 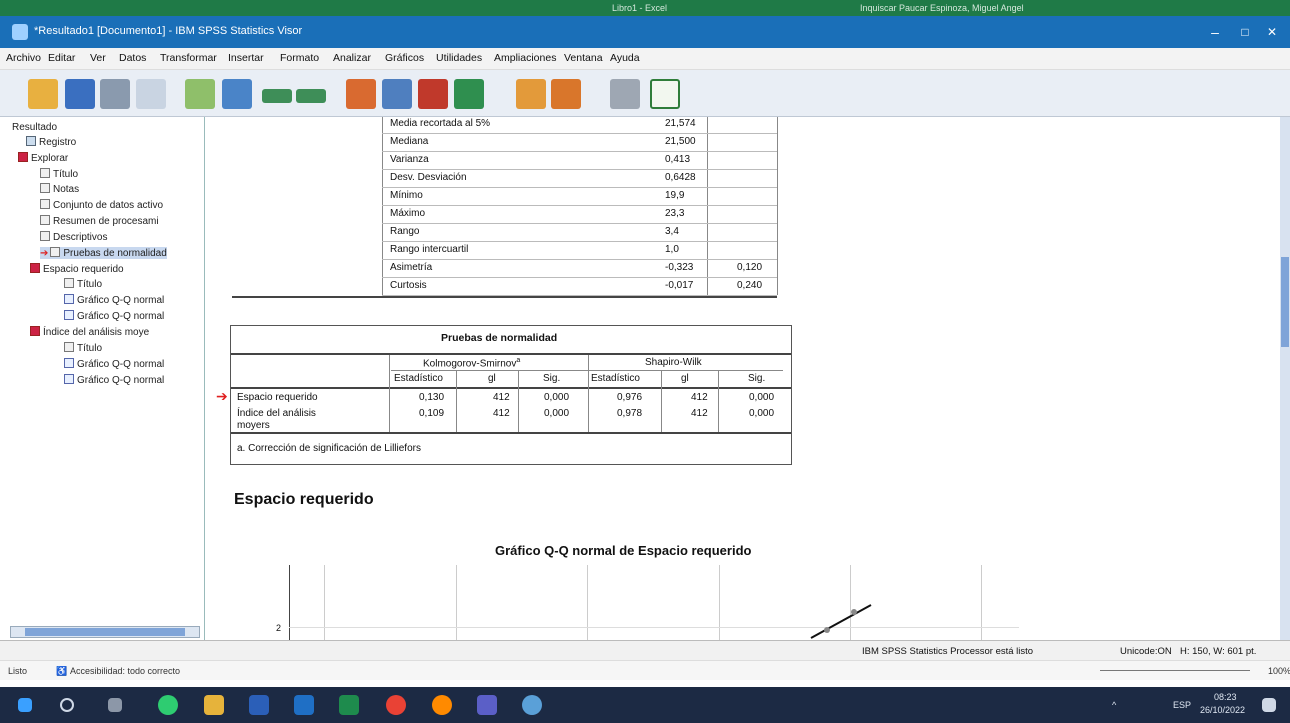 I want to click on outline-item-explorar: Explorar, so click(x=43, y=158).